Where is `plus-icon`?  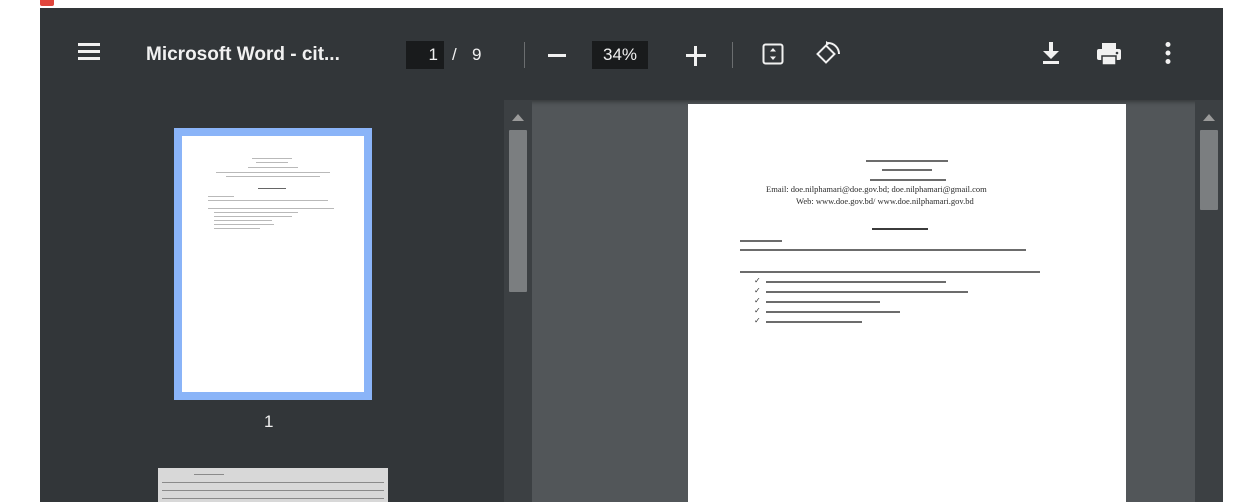
plus-icon is located at coordinates (696, 56).